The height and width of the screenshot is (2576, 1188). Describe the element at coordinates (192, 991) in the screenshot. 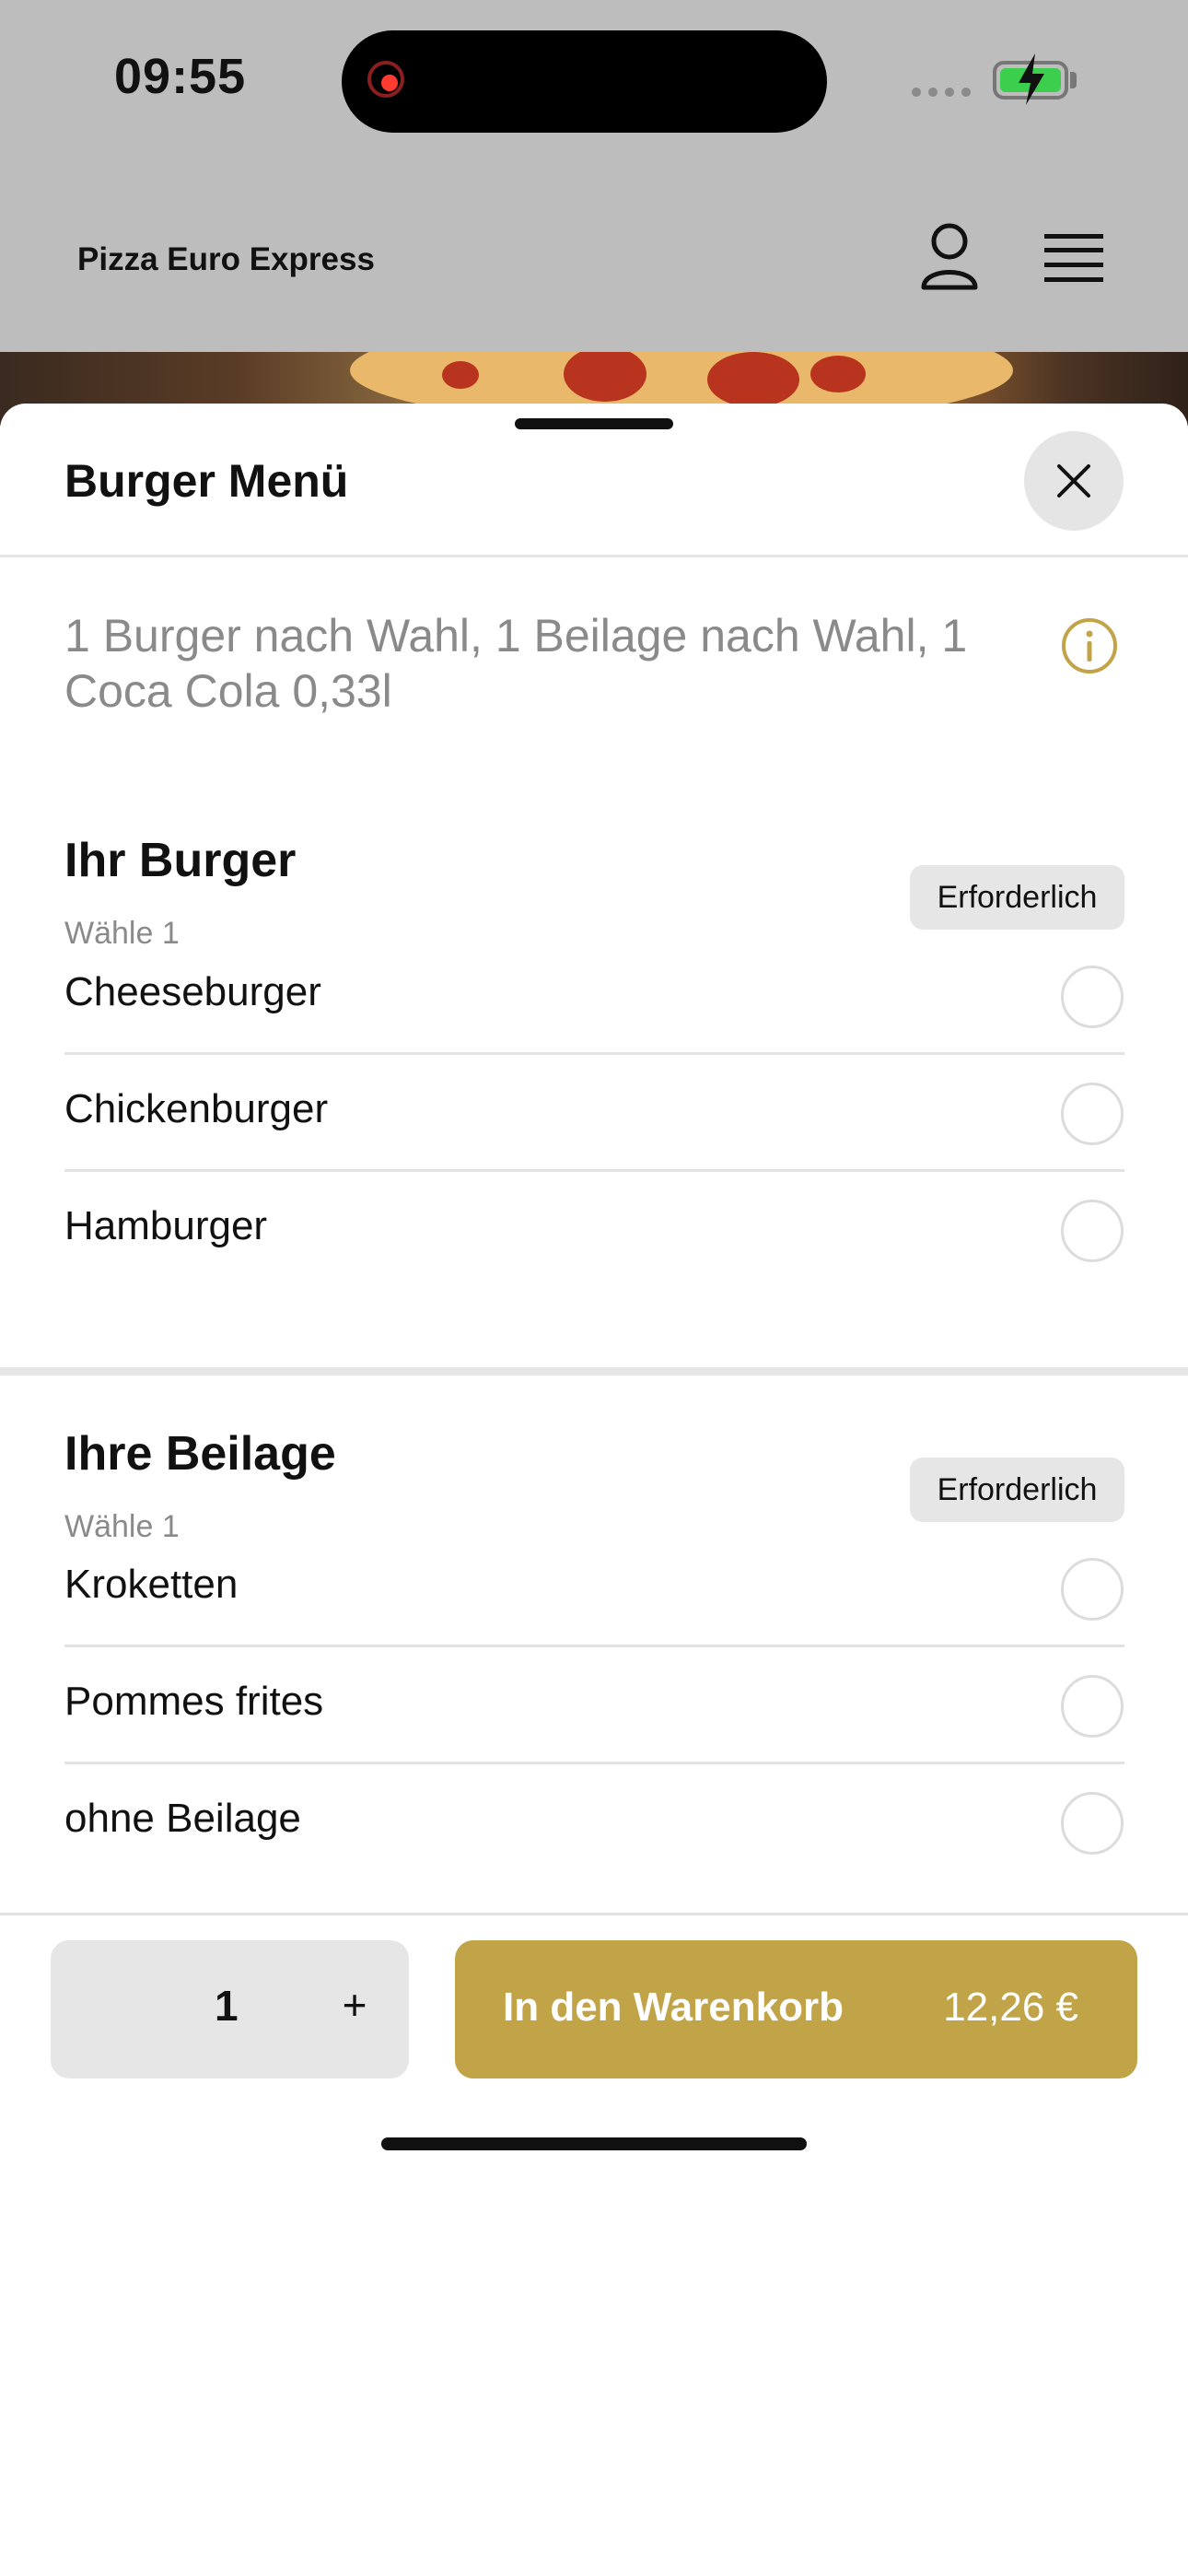

I see `option-label: Cheeseburger` at that location.